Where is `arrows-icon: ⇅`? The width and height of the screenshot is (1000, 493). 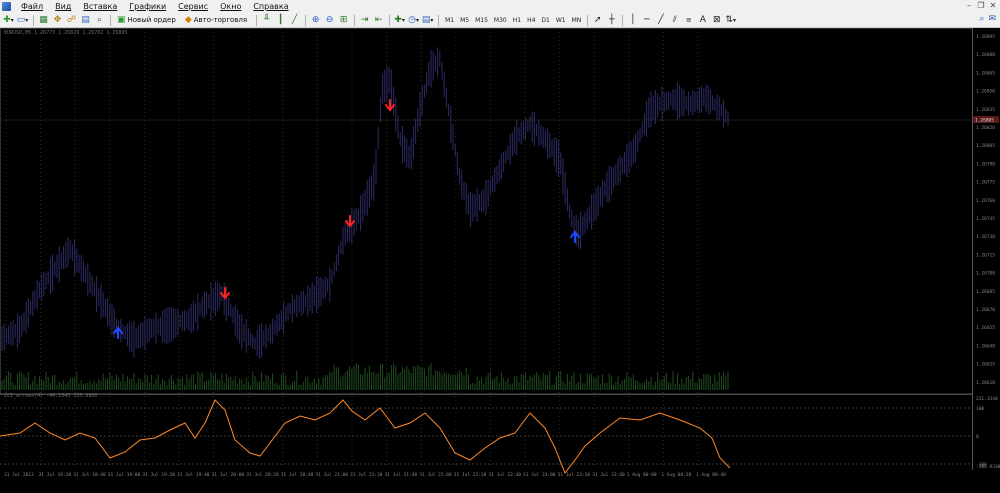
arrows-icon: ⇅ is located at coordinates (729, 19).